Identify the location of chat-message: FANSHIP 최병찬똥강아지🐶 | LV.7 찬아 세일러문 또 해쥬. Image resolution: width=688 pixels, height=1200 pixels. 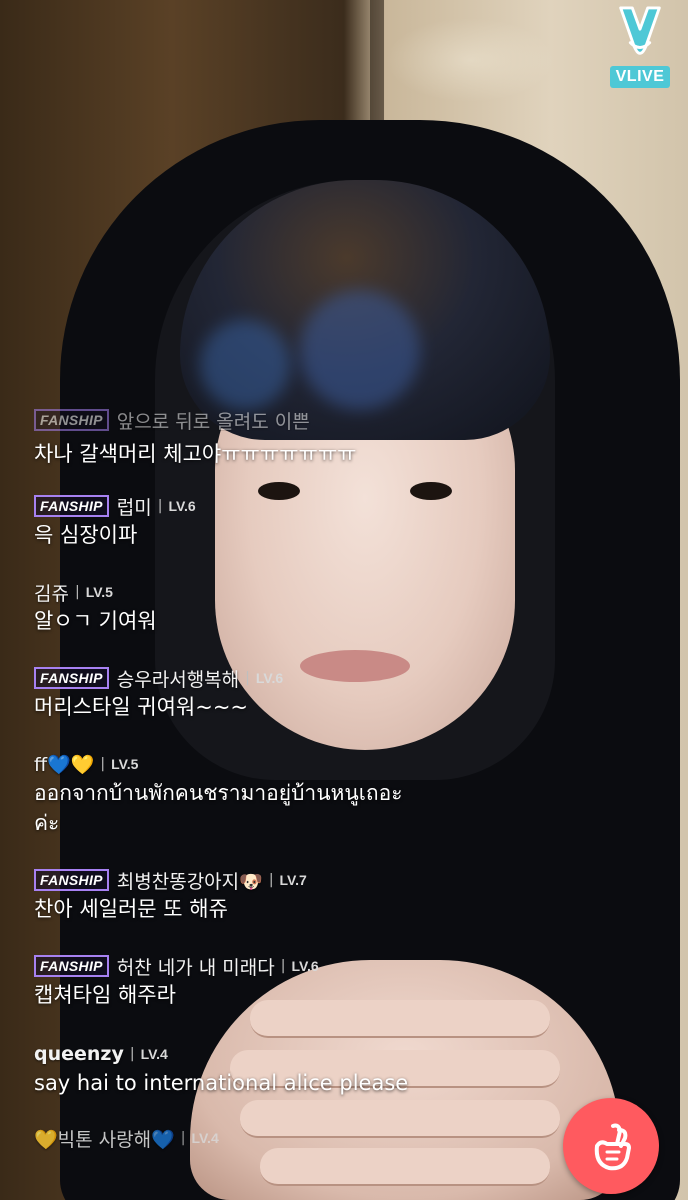
(314, 895).